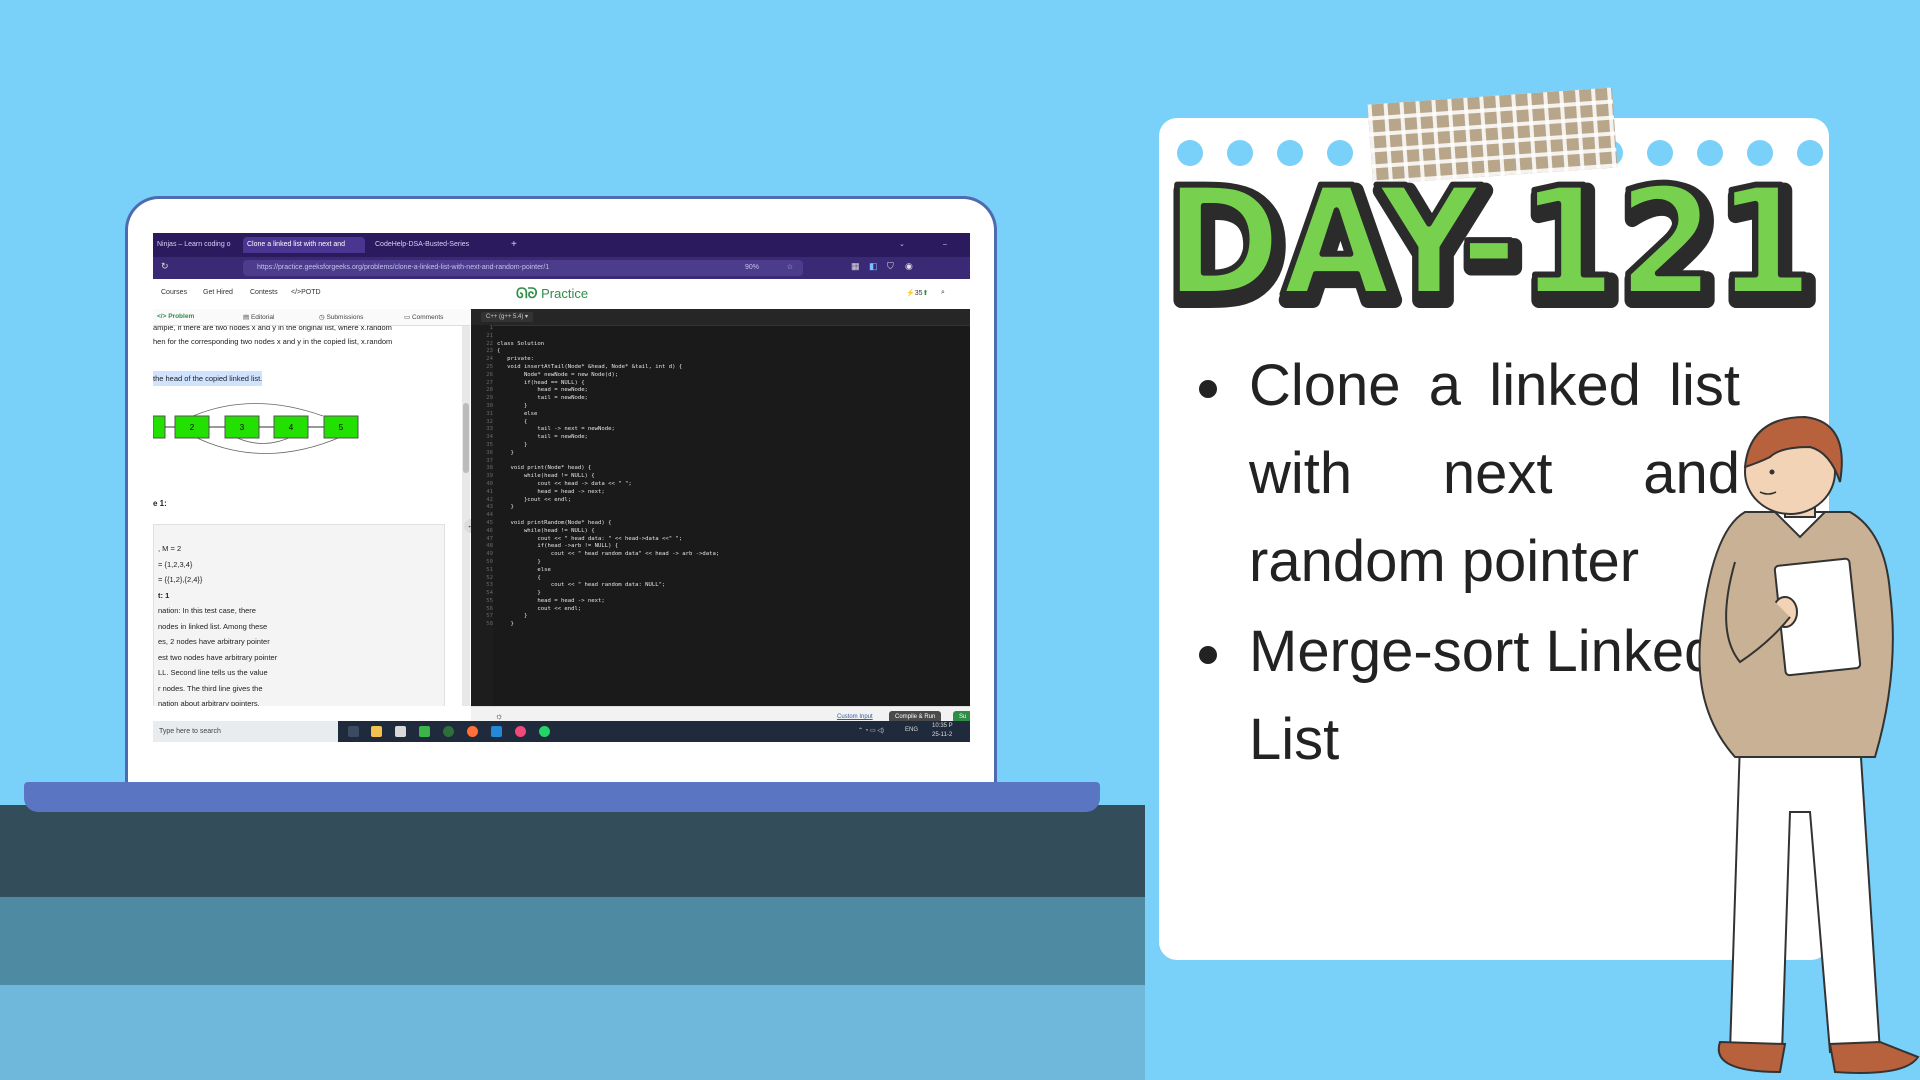 The image size is (1920, 1080). Describe the element at coordinates (165, 266) in the screenshot. I see `reload-icon: ↻` at that location.